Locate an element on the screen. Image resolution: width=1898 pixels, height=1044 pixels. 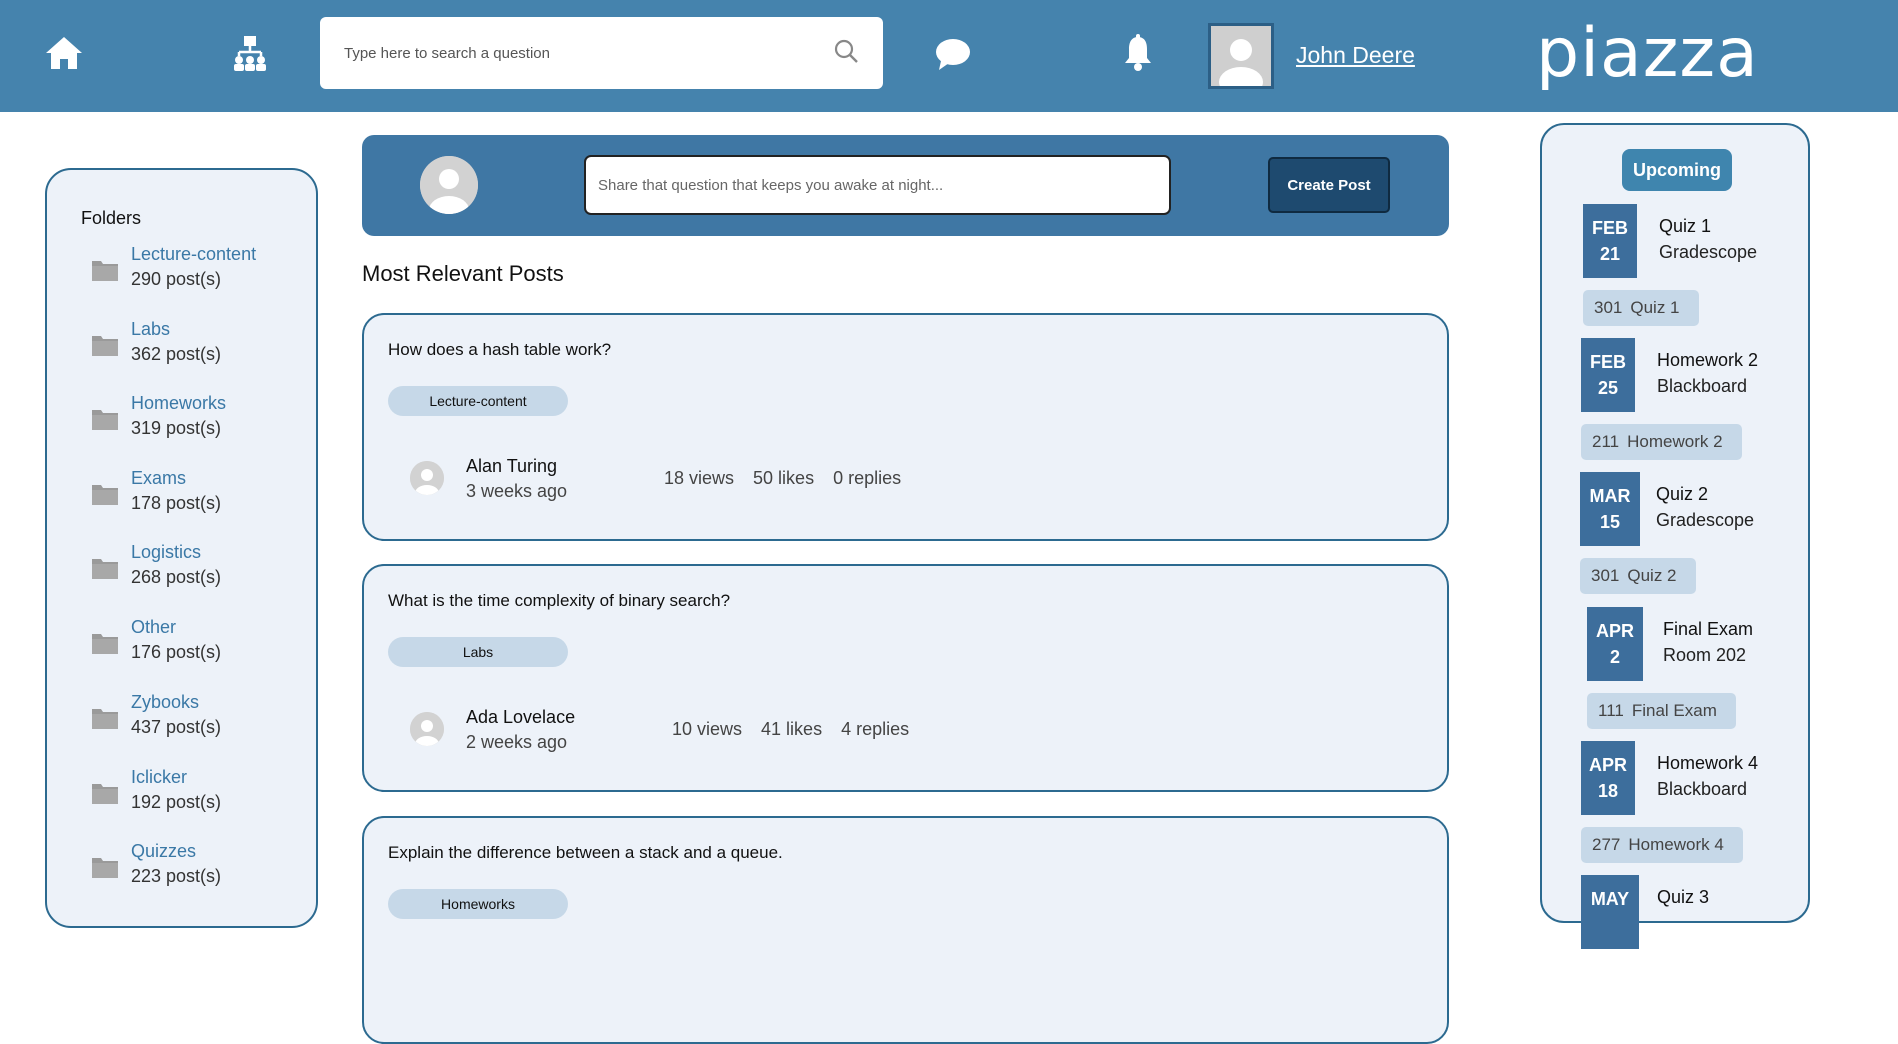
folder-name: Homeworks is located at coordinates (178, 403).